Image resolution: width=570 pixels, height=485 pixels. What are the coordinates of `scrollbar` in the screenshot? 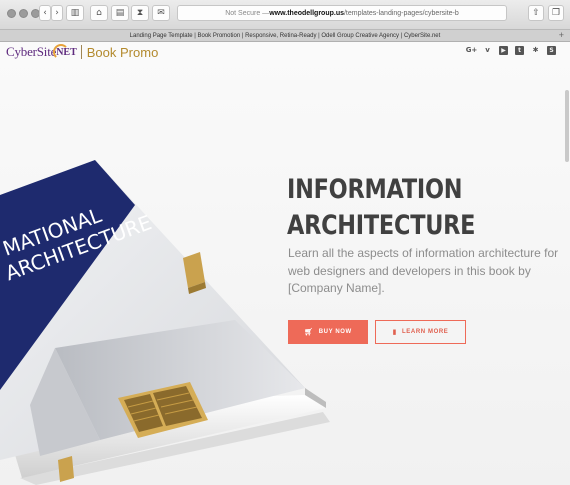 It's located at (567, 126).